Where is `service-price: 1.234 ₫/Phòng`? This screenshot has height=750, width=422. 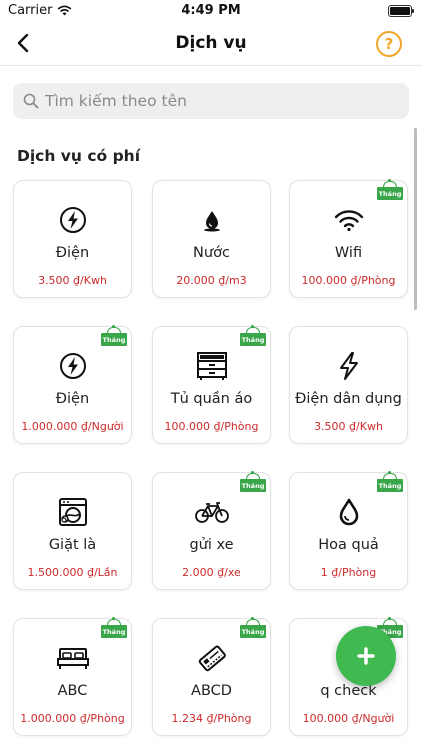 service-price: 1.234 ₫/Phòng is located at coordinates (211, 718).